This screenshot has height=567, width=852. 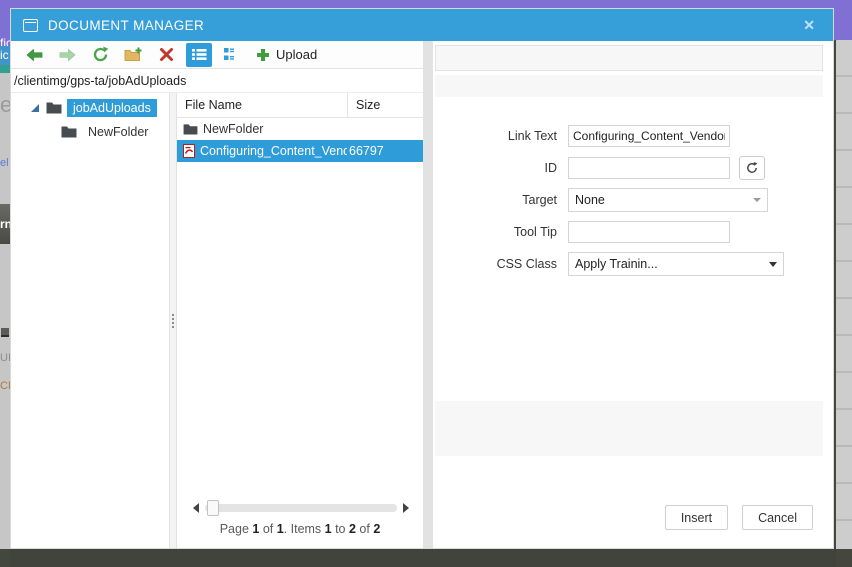 What do you see at coordinates (5, 55) in the screenshot?
I see `bg-text-fragment: ic` at bounding box center [5, 55].